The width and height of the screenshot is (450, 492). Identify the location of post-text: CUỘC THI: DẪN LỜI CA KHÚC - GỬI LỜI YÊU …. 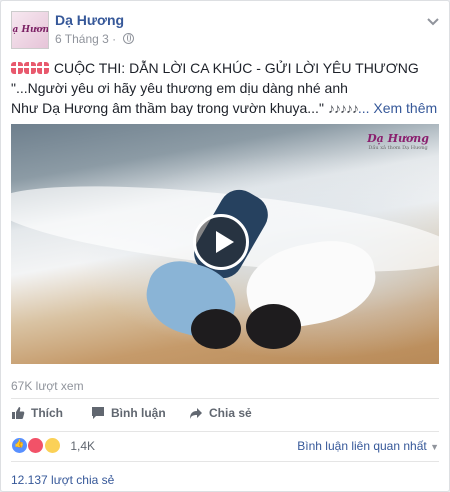
(227, 88).